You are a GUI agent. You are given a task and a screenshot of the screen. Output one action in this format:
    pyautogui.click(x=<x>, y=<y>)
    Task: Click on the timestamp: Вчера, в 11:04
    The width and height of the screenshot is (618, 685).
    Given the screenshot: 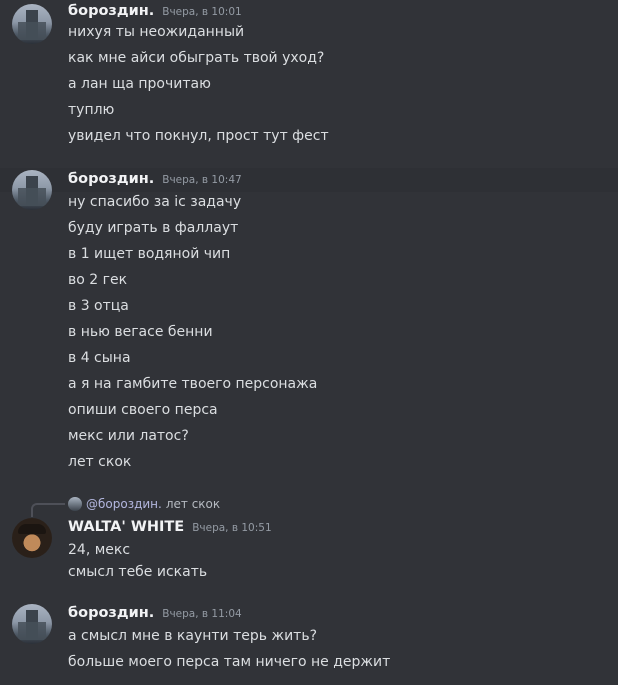 What is the action you would take?
    pyautogui.click(x=202, y=614)
    